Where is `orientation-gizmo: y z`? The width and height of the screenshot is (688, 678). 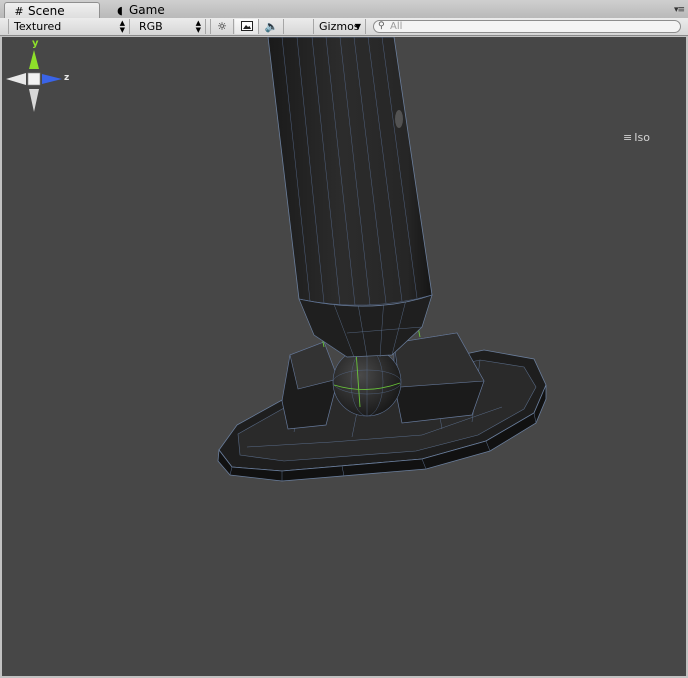 orientation-gizmo: y z is located at coordinates (40, 77).